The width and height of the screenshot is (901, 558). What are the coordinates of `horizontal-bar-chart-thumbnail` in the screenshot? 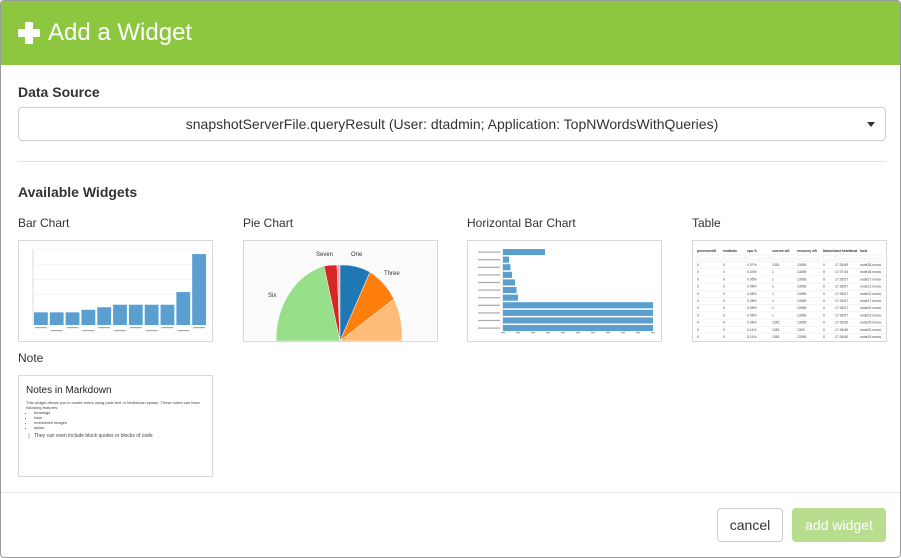 It's located at (564, 291).